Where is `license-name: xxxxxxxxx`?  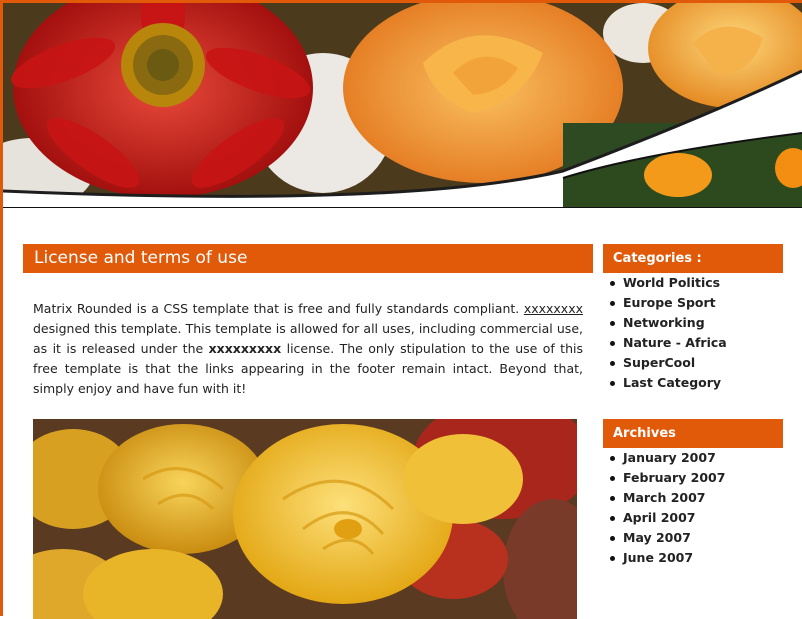
license-name: xxxxxxxxx is located at coordinates (245, 348).